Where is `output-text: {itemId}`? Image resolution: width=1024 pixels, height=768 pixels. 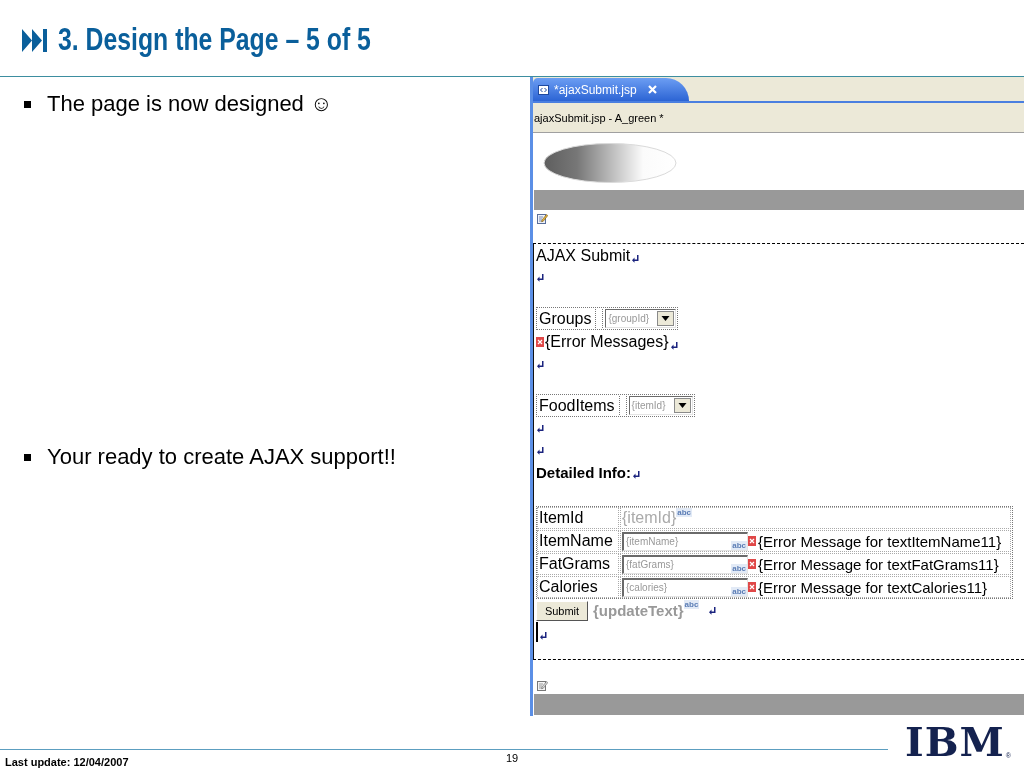 output-text: {itemId} is located at coordinates (649, 518).